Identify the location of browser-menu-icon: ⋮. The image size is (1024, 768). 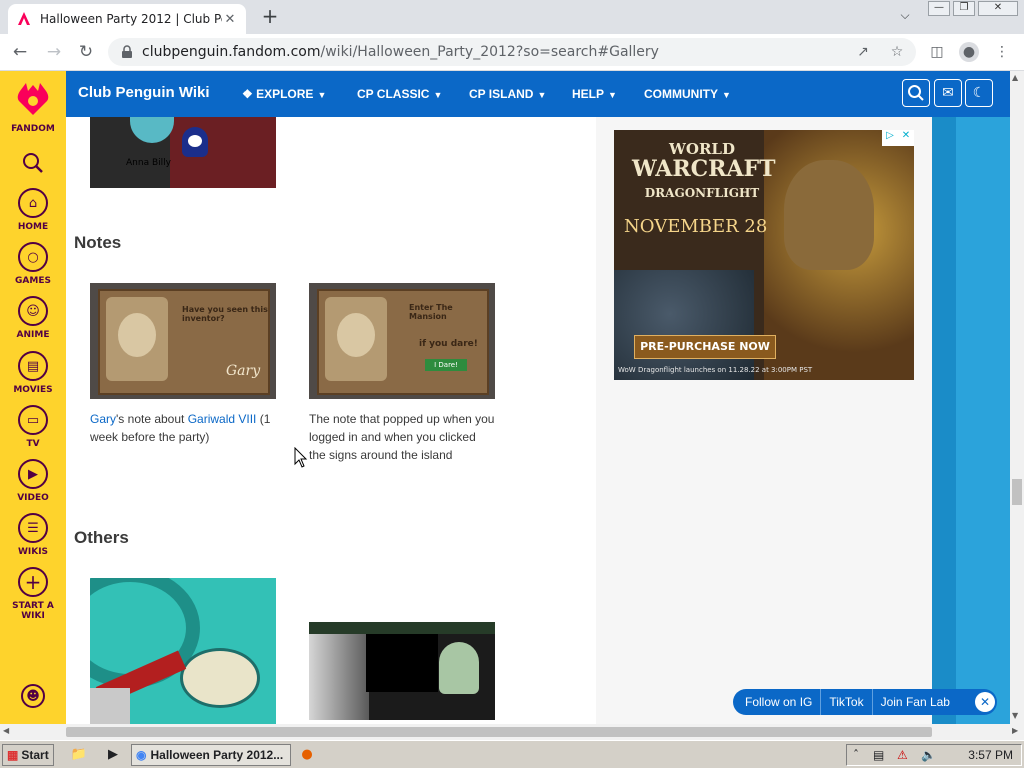
(1002, 52).